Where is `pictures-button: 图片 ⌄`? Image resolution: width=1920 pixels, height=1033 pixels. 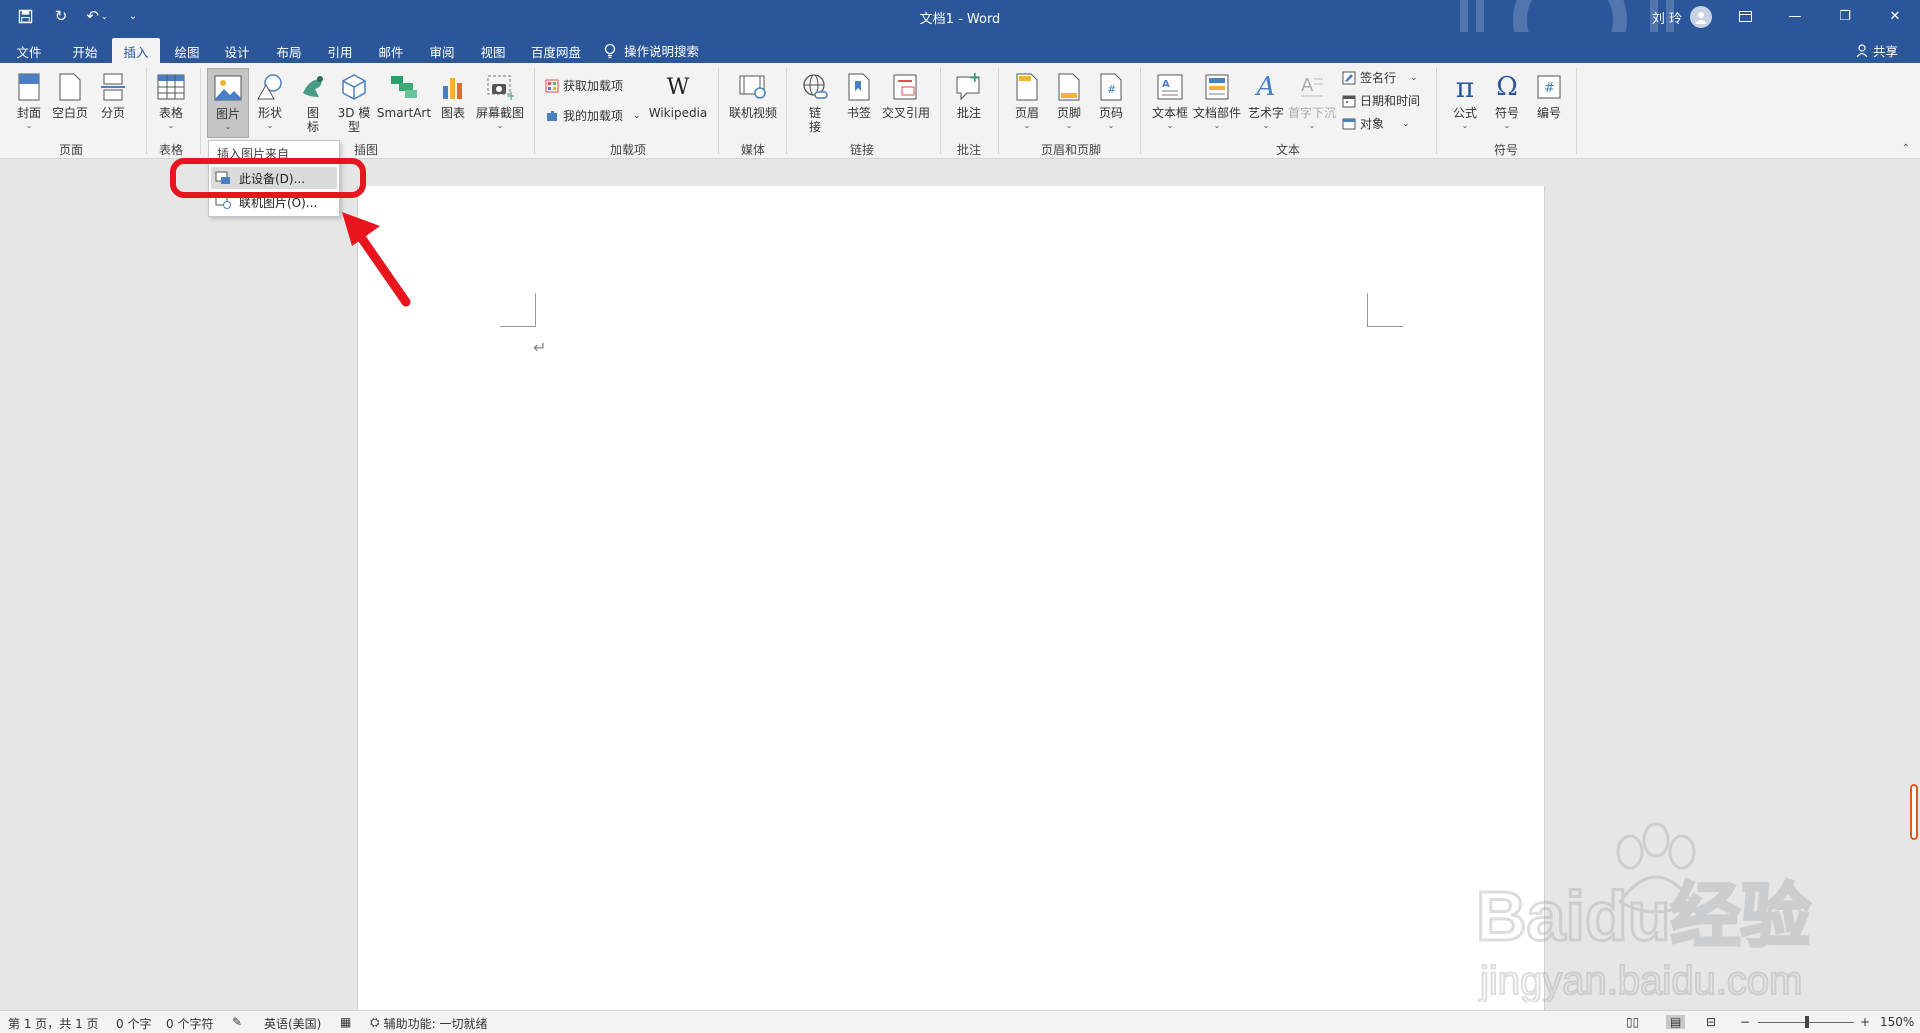 pictures-button: 图片 ⌄ is located at coordinates (228, 103).